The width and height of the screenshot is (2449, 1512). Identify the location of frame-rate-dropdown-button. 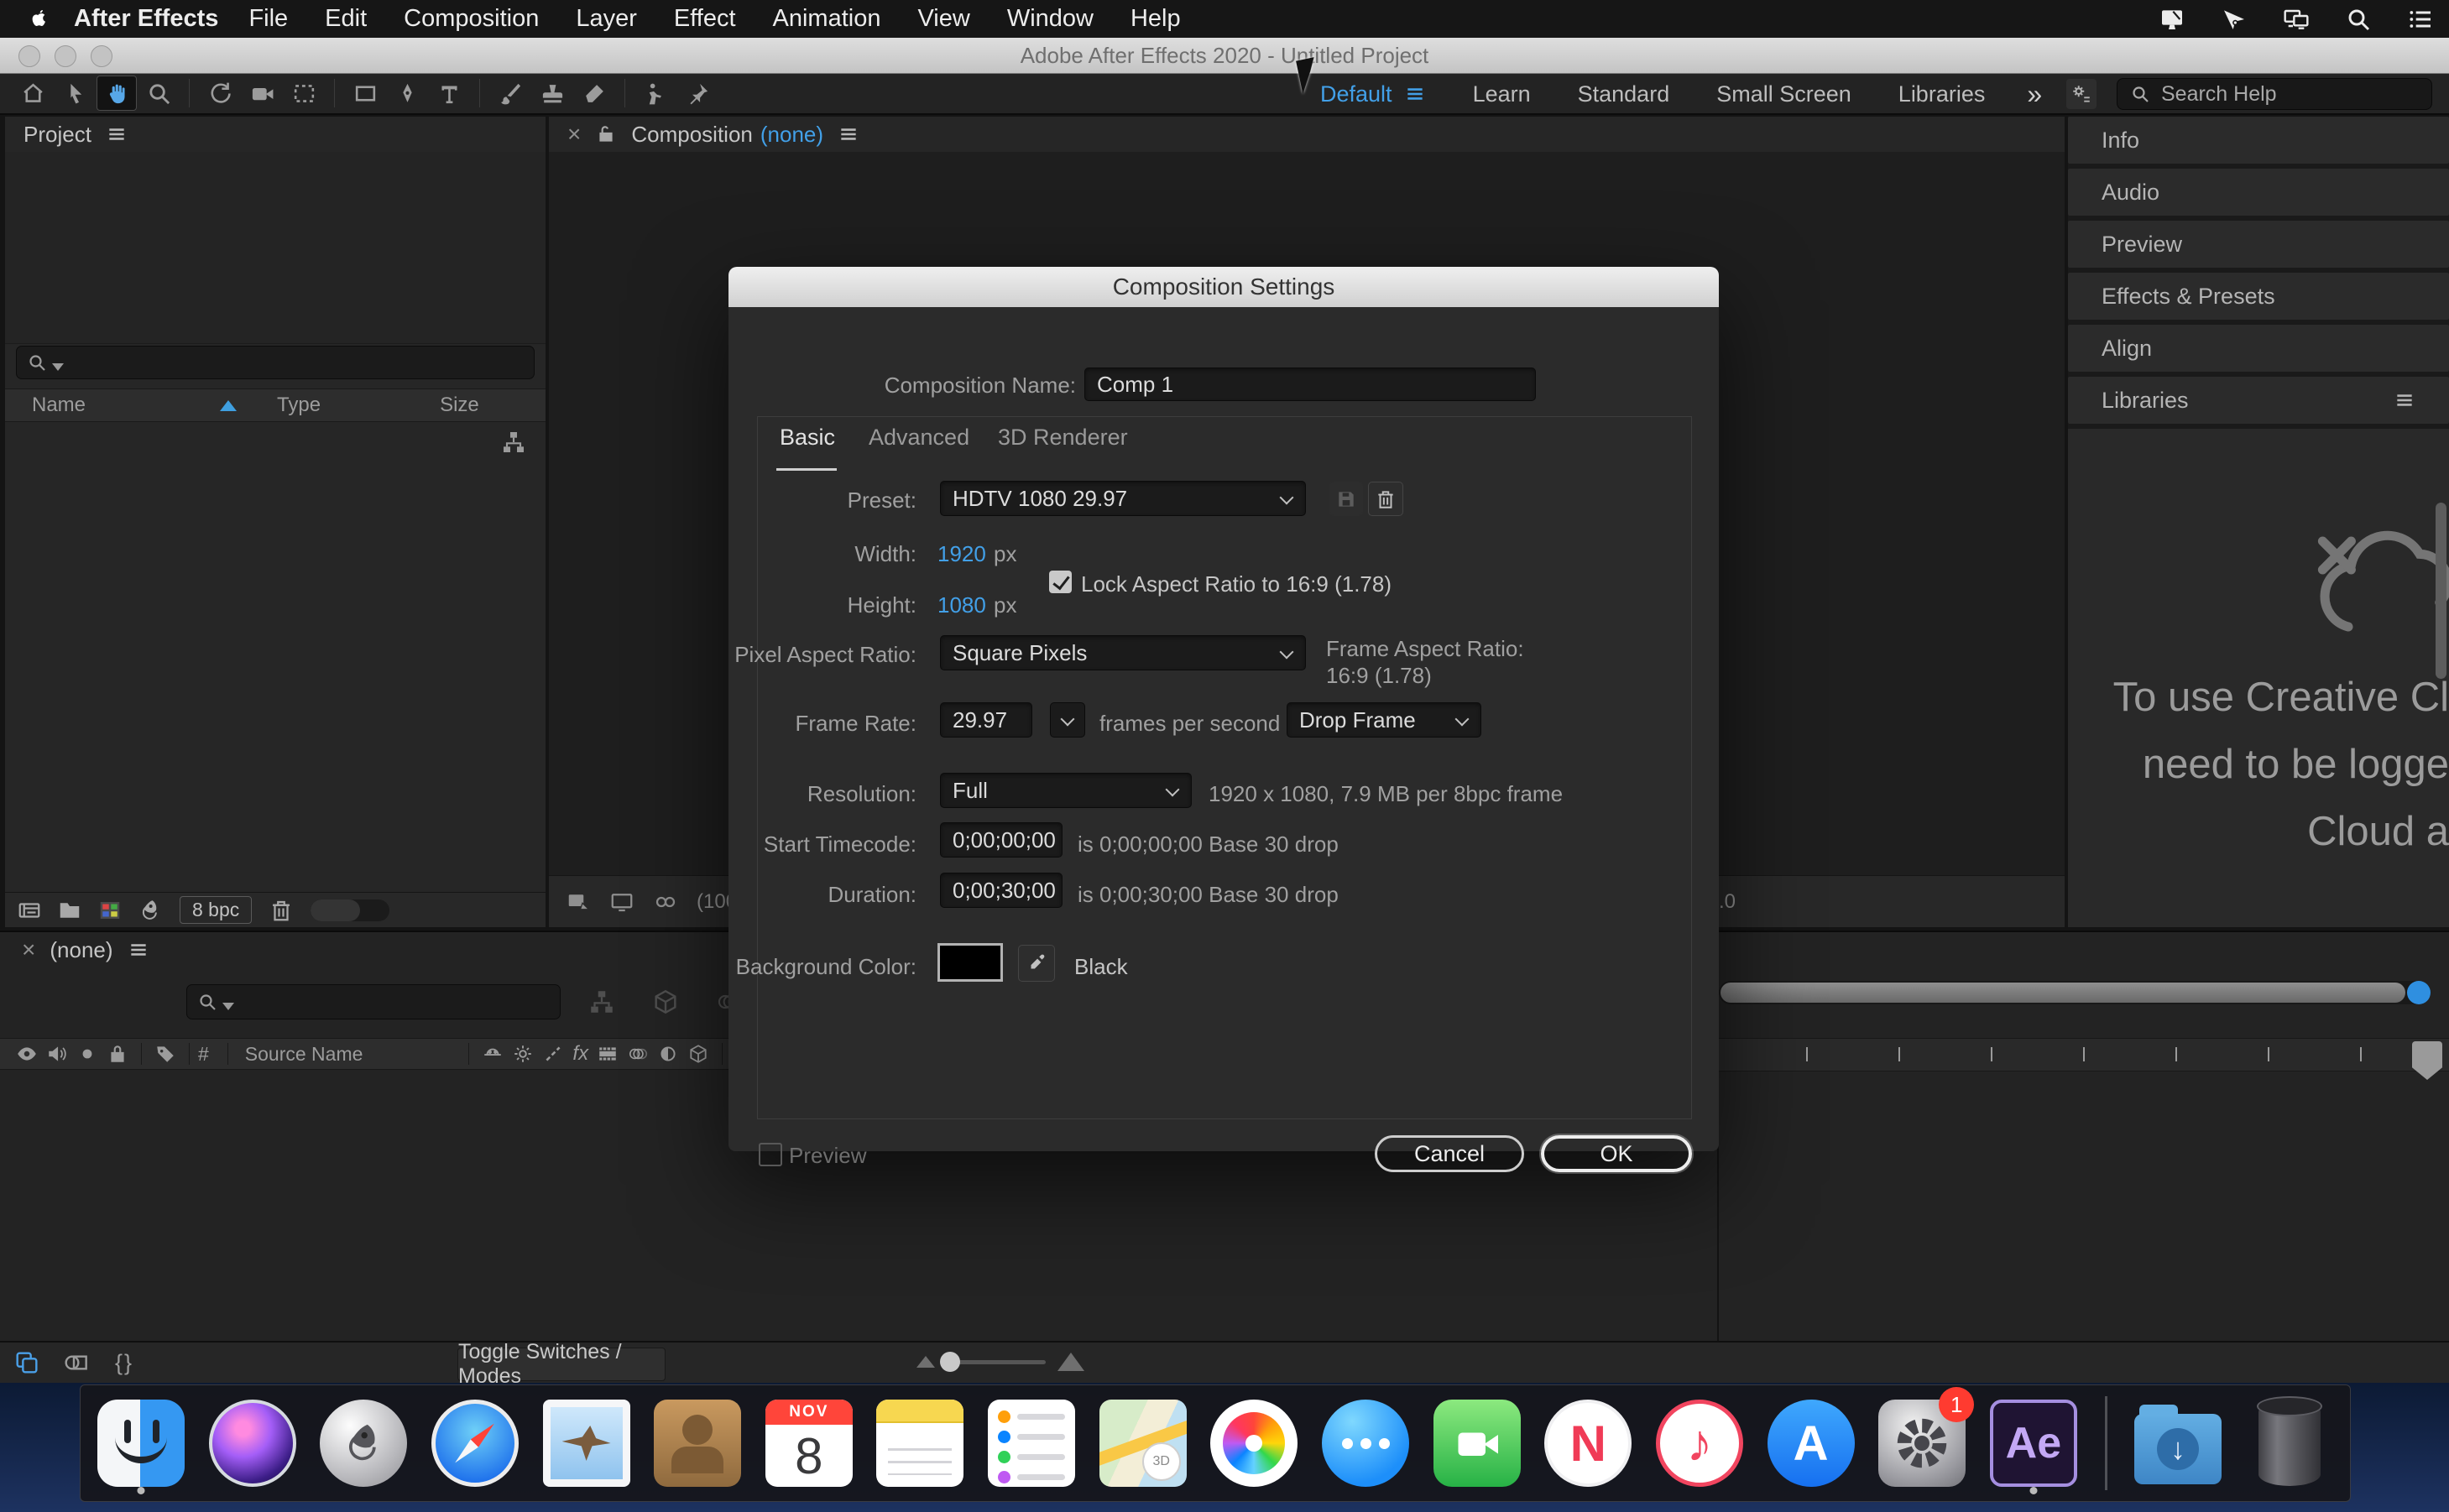
(1067, 720).